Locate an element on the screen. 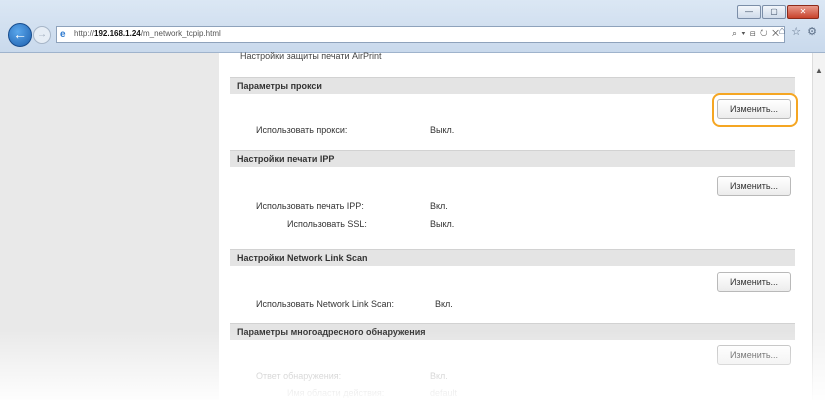  use-ssl-value: Выкл. is located at coordinates (442, 224).